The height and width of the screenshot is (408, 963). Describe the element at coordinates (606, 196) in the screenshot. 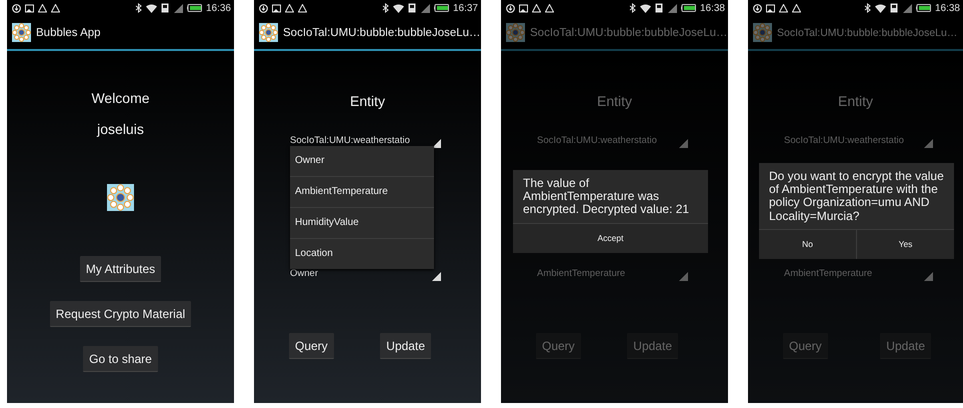

I see `dialog-message: The value of AmbientTemperature was encrypted. Decrypted value: 21` at that location.